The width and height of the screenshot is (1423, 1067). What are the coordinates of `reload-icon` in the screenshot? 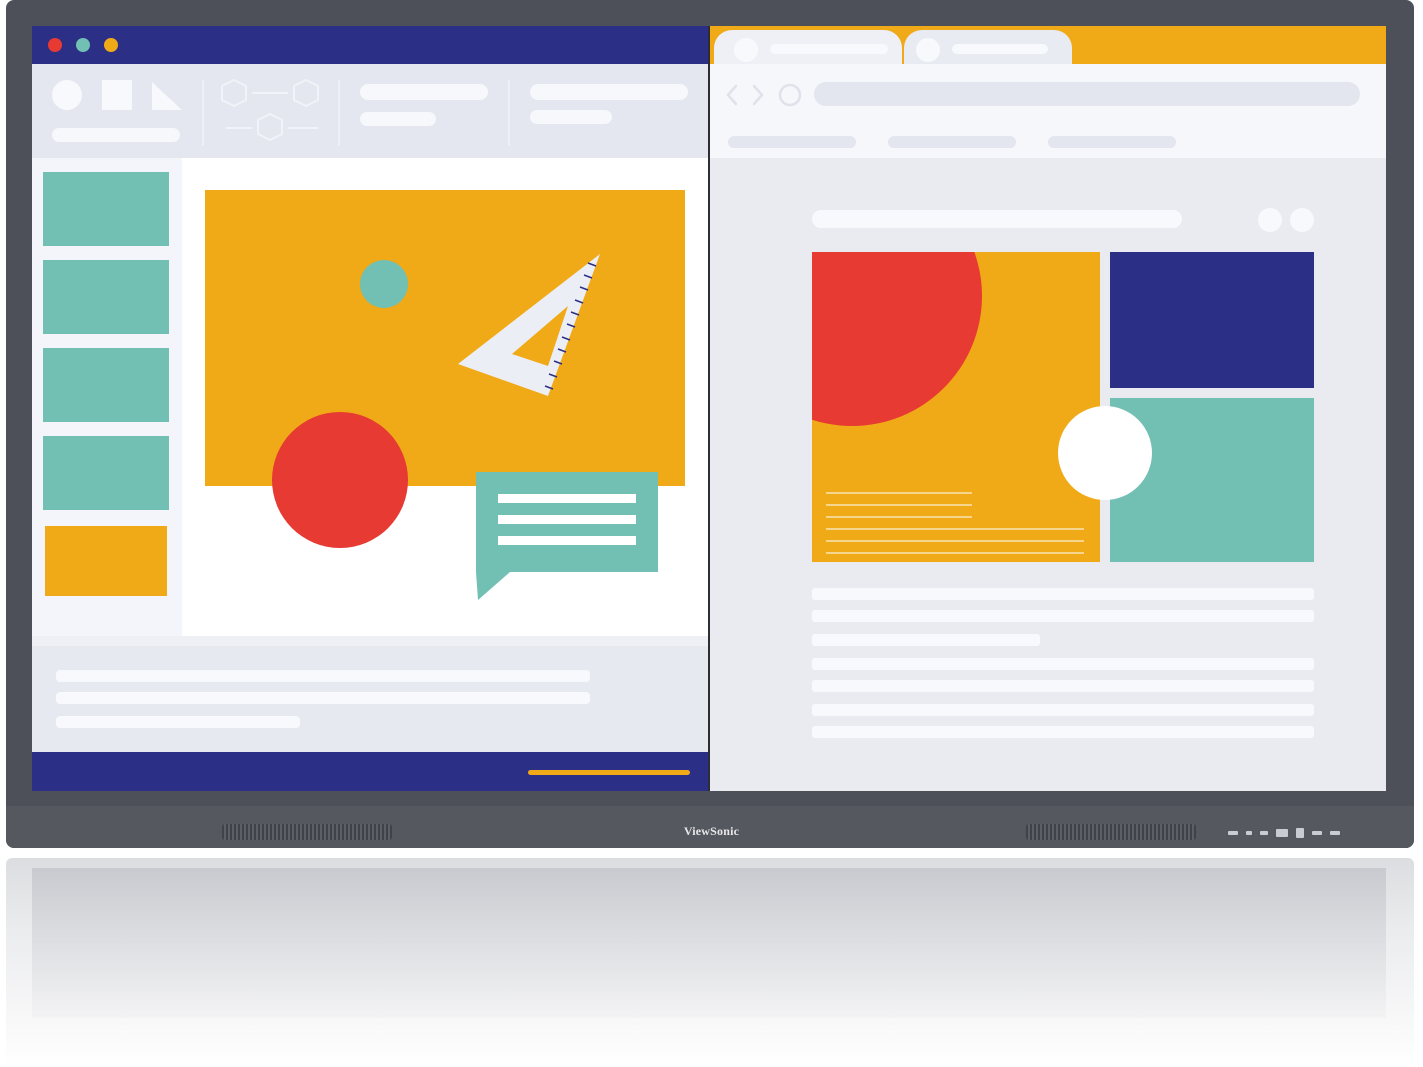 It's located at (790, 95).